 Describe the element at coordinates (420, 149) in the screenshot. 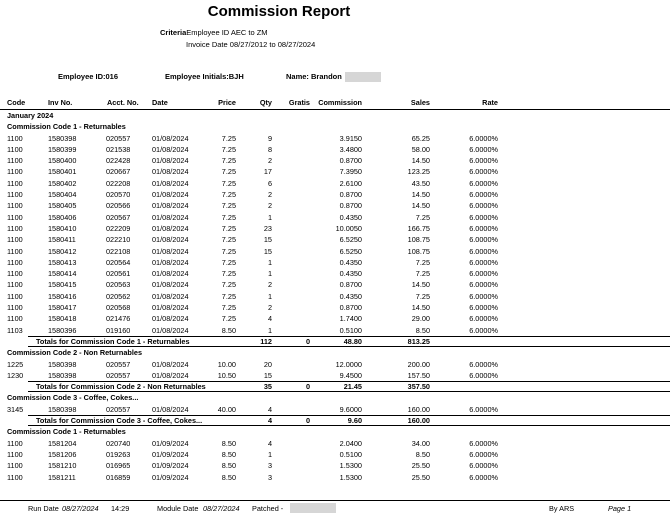

I see `cell-sales: 58.00` at that location.